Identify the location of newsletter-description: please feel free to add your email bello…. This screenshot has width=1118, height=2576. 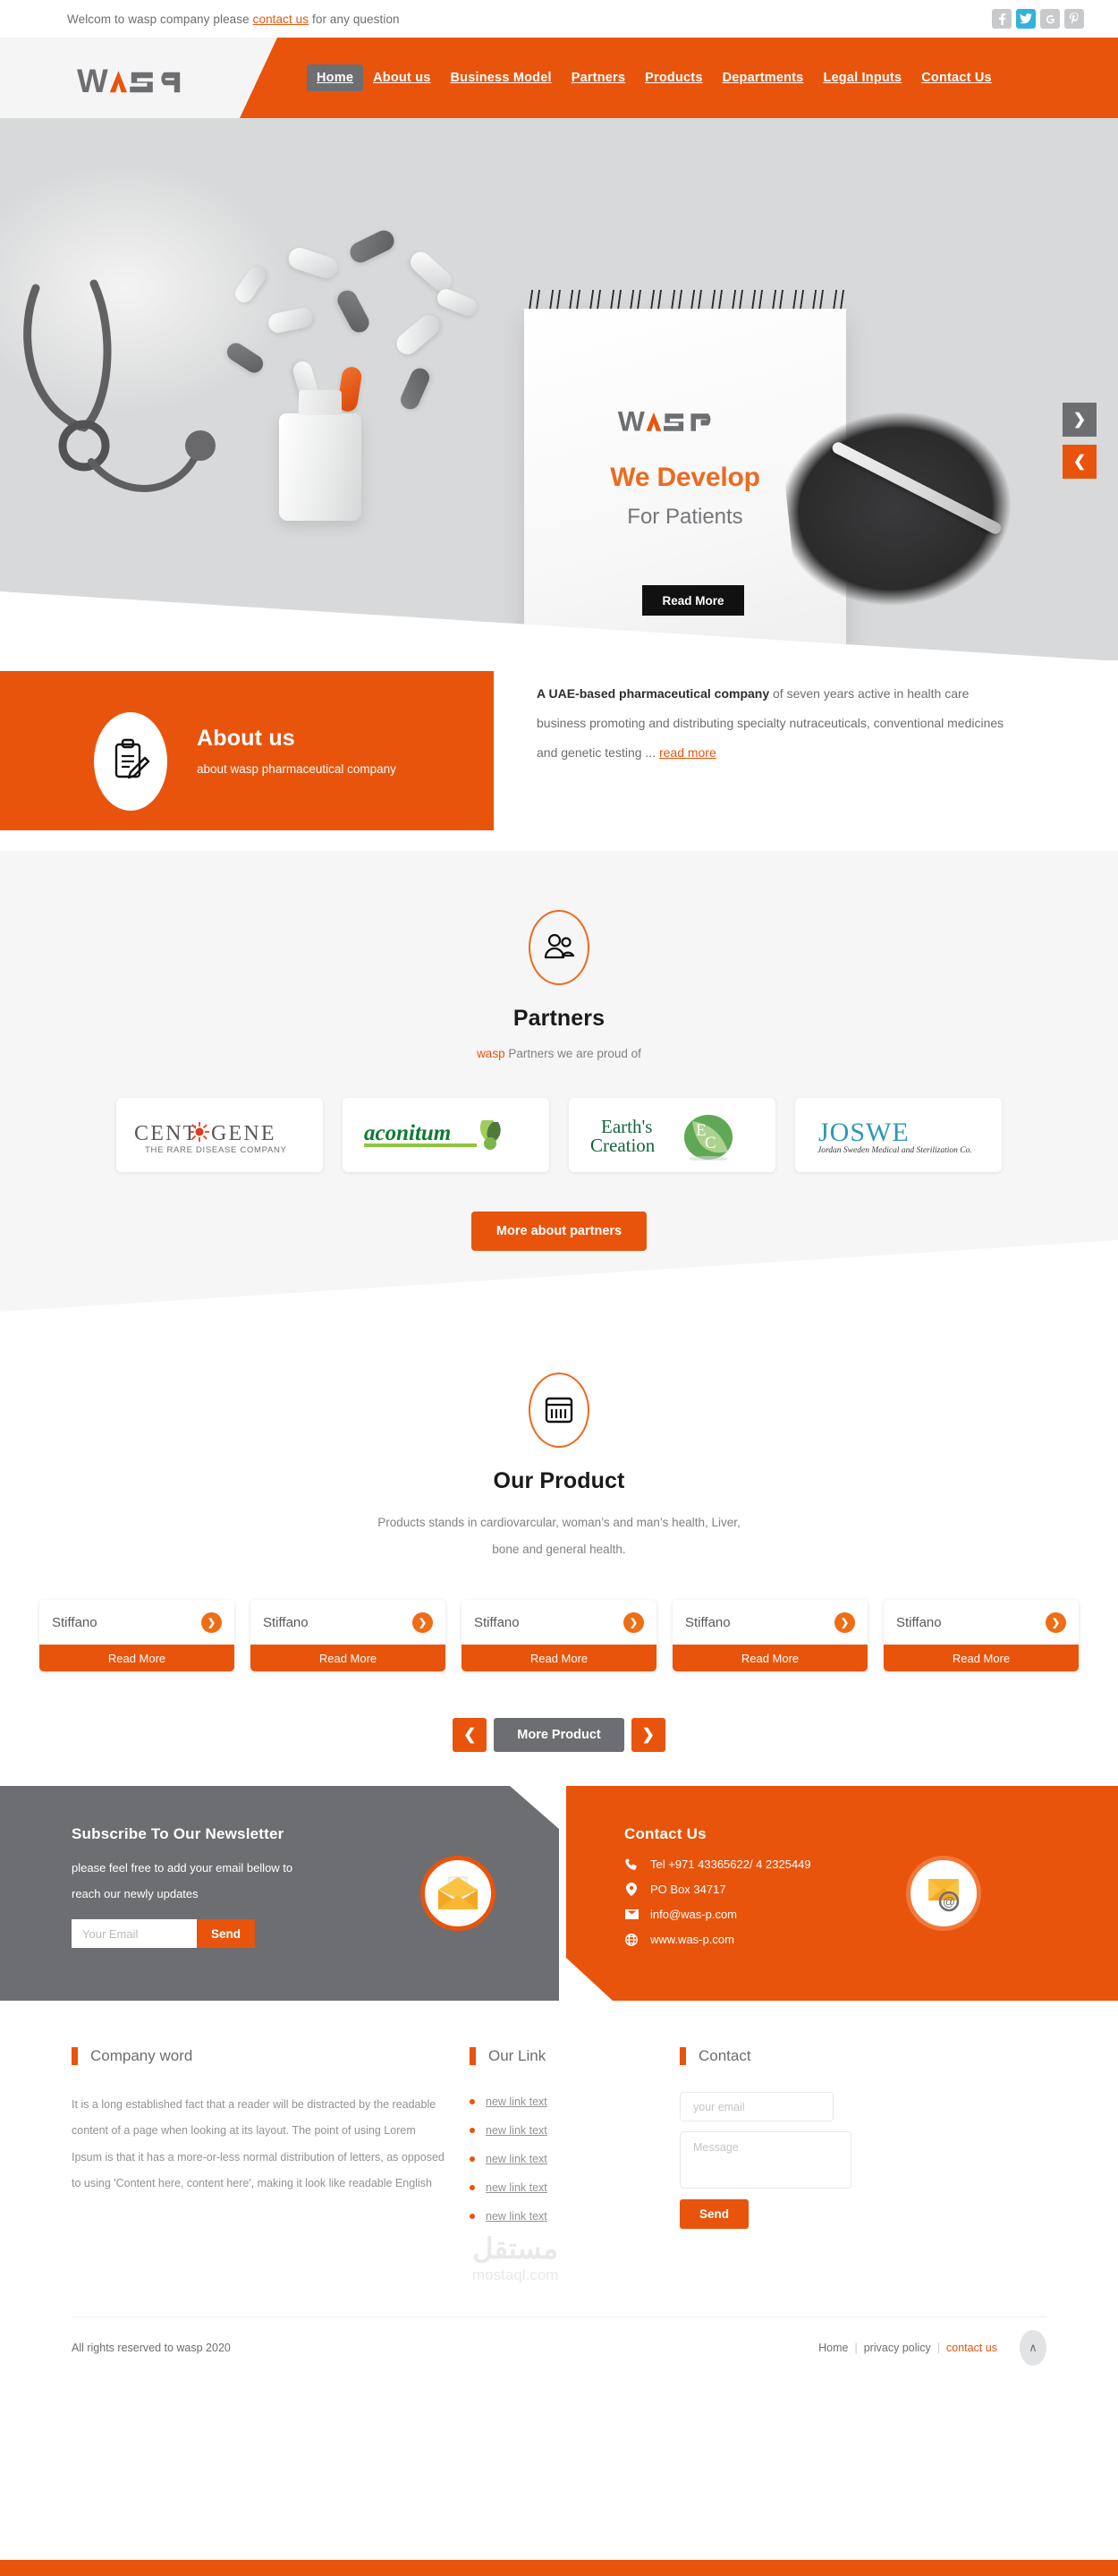
(182, 1880).